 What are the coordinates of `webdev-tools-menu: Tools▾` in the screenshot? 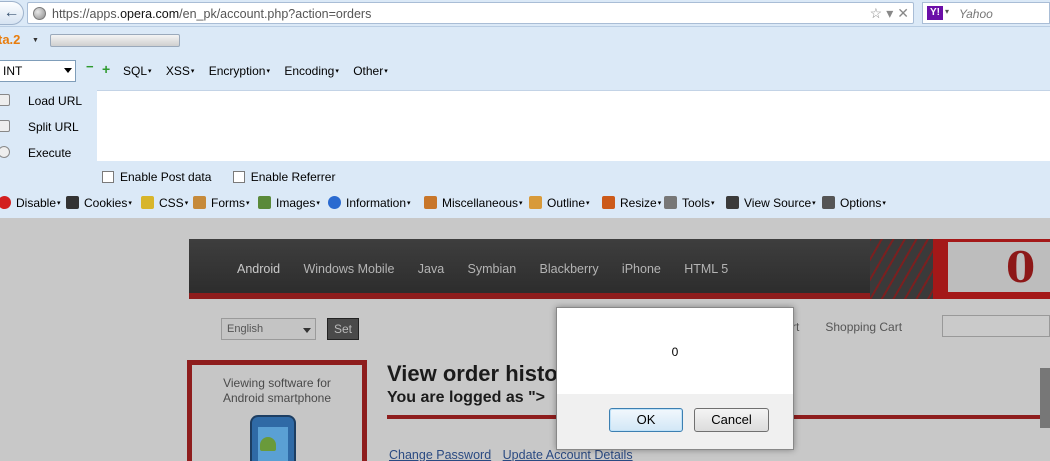 It's located at (689, 203).